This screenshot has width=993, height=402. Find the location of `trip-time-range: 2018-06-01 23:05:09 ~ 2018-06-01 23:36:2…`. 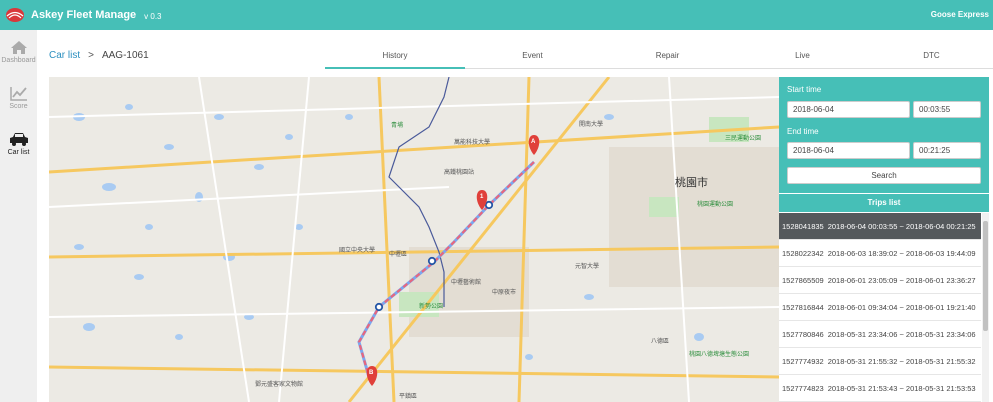

trip-time-range: 2018-06-01 23:05:09 ~ 2018-06-01 23:36:2… is located at coordinates (901, 280).